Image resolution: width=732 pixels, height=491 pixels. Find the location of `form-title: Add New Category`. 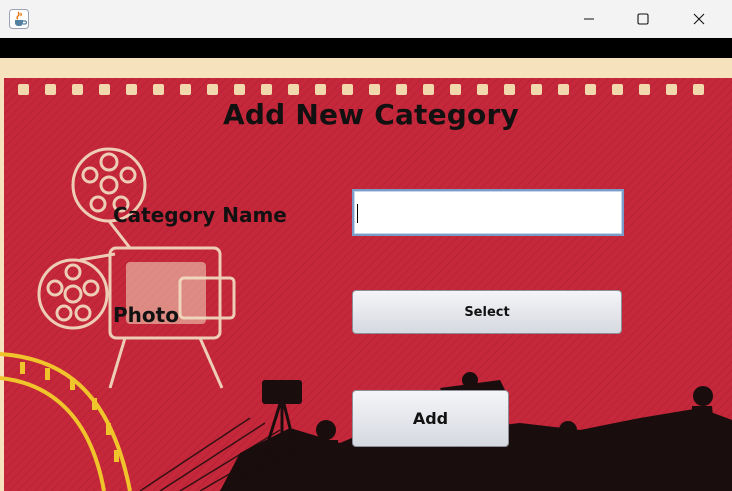

form-title: Add New Category is located at coordinates (371, 114).